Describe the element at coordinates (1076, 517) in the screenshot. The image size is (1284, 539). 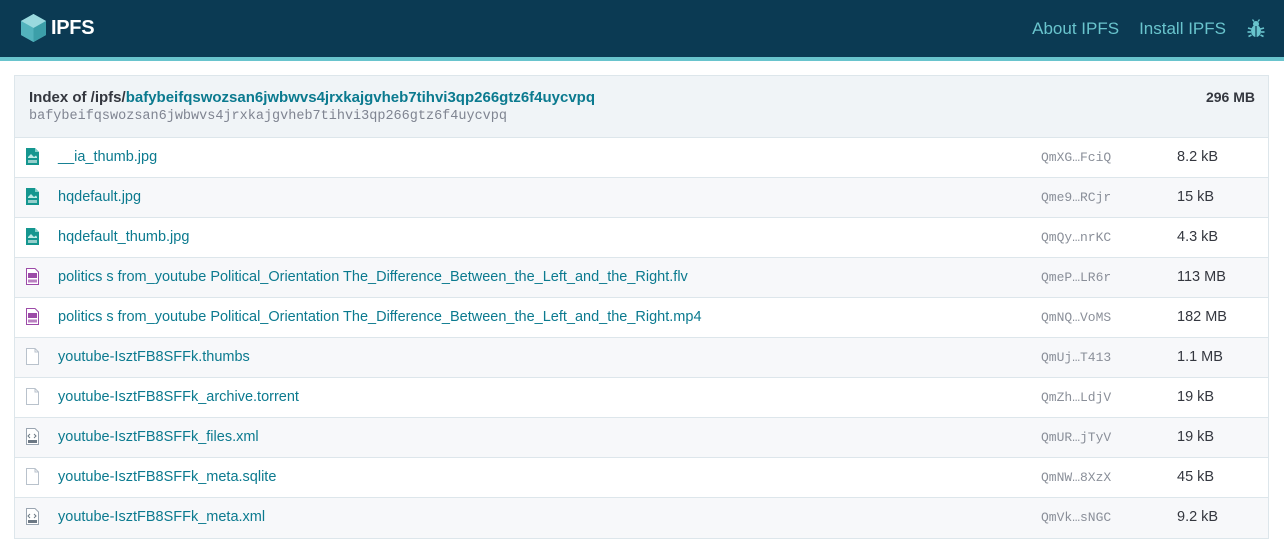
I see `file-hash: QmVk…sNGC` at that location.